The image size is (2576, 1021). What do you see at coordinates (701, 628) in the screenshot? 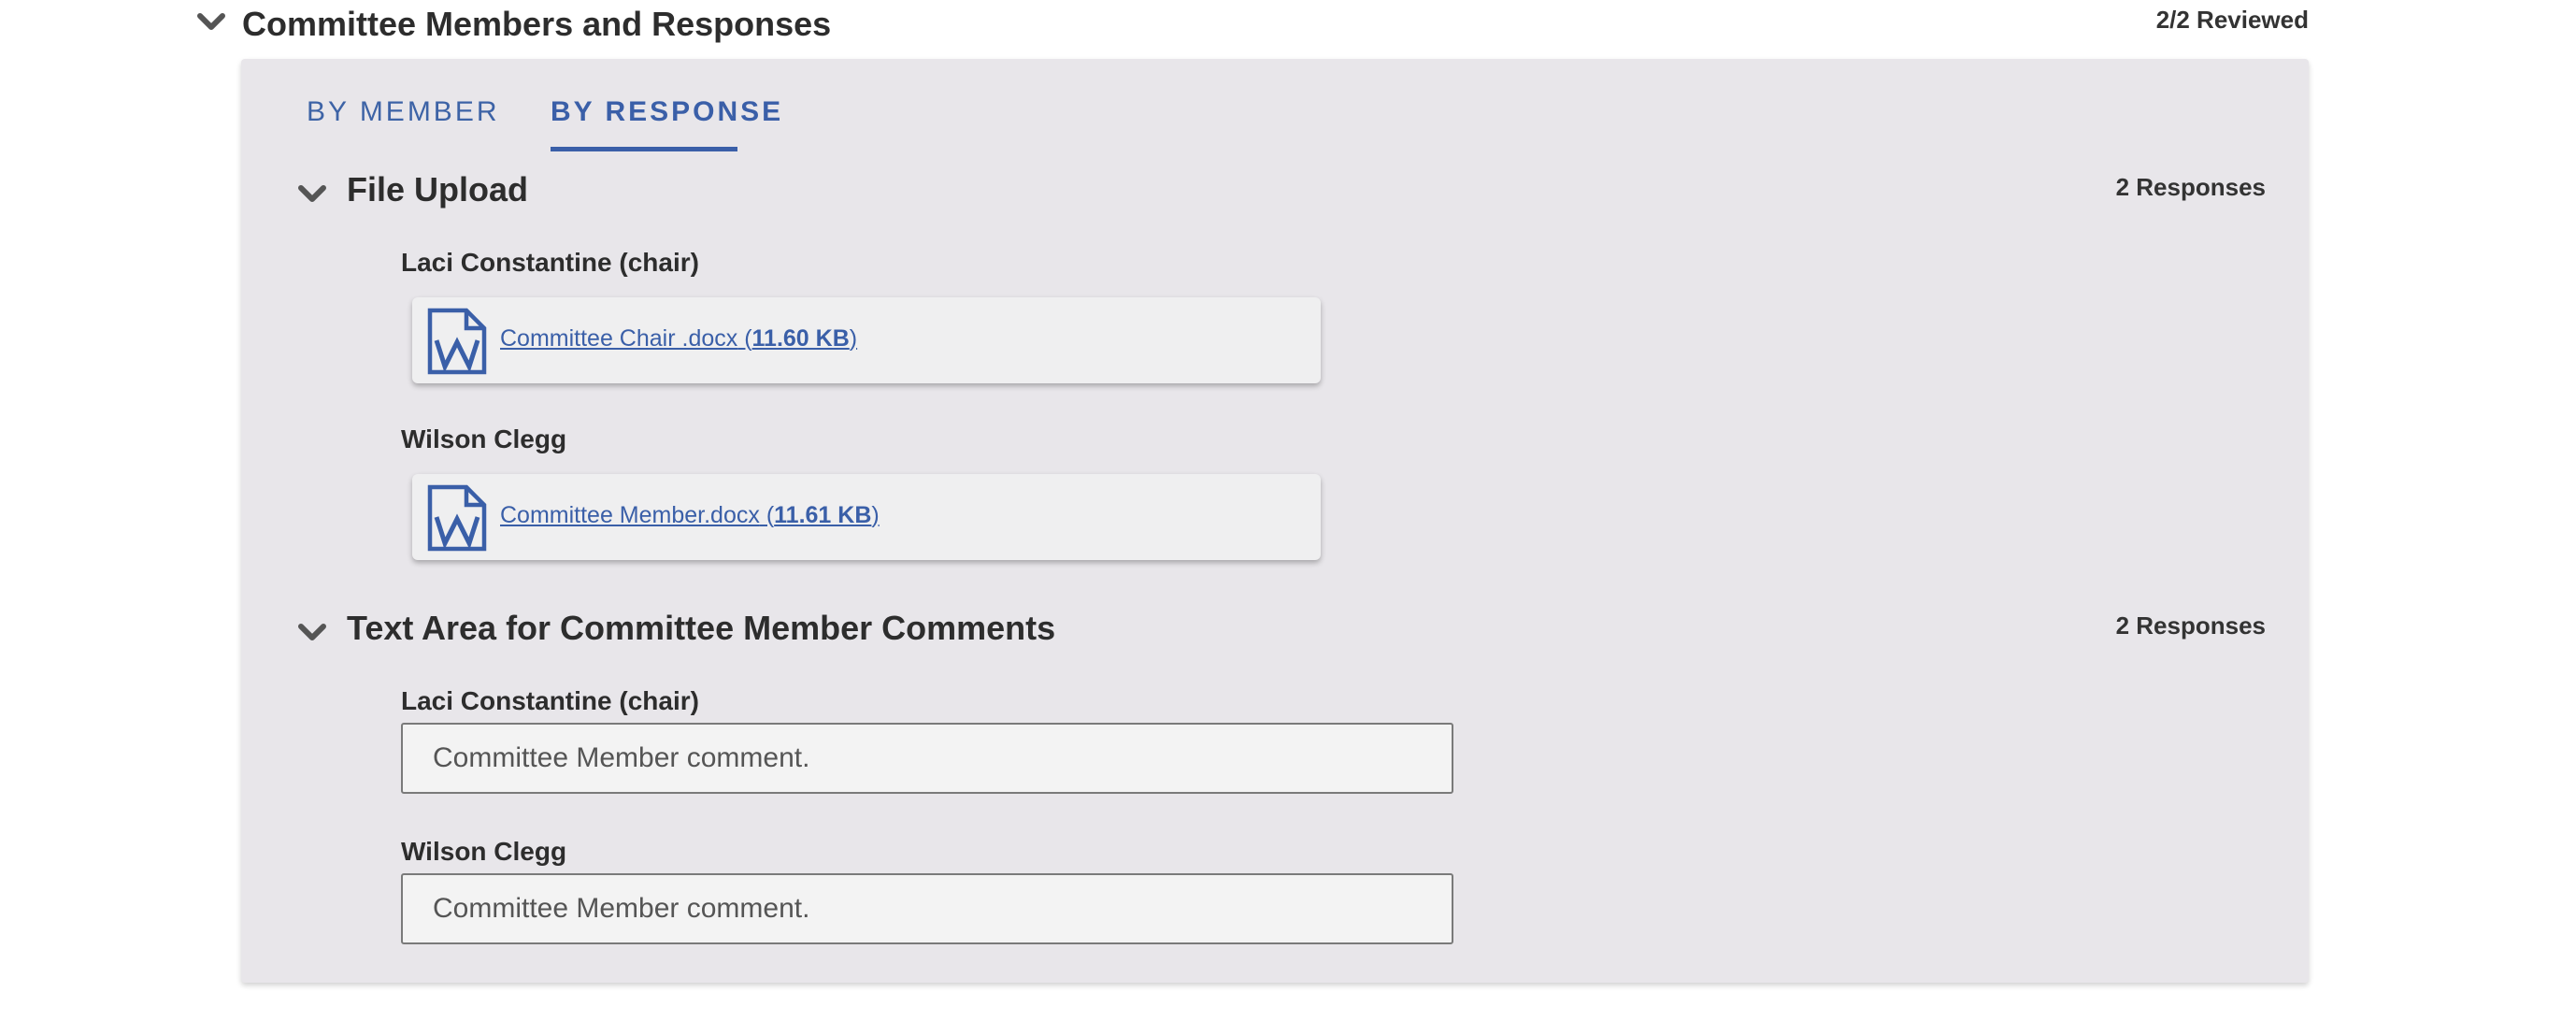
I see `section-title: Text Area for Committee Member Comments` at bounding box center [701, 628].